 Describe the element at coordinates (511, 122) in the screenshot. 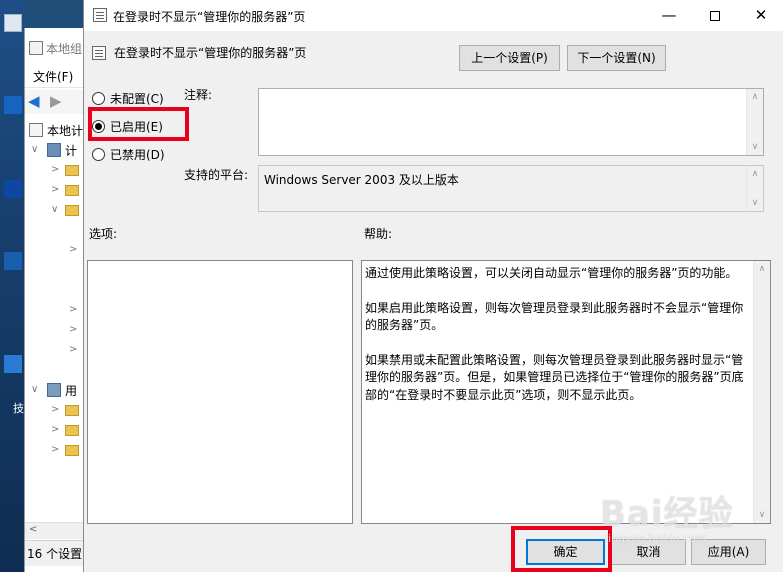

I see `comment-textarea: ∧ ∨` at that location.